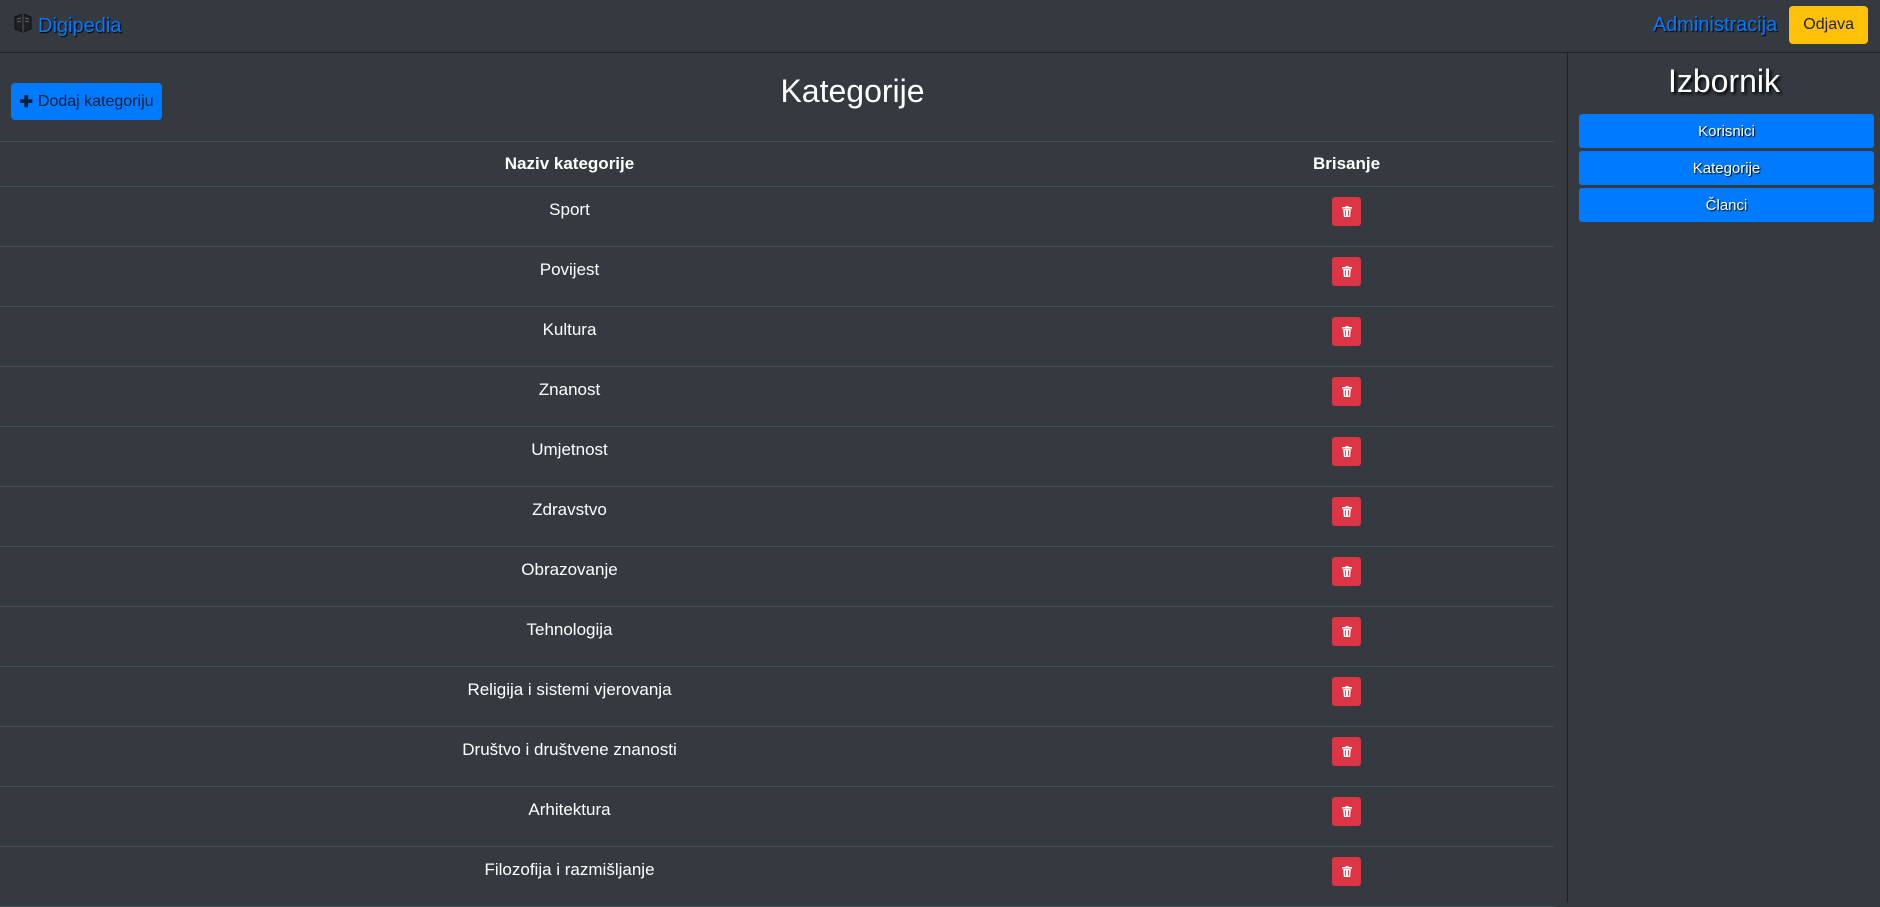 The image size is (1880, 907). What do you see at coordinates (1828, 25) in the screenshot?
I see `logout-button: Odjava` at bounding box center [1828, 25].